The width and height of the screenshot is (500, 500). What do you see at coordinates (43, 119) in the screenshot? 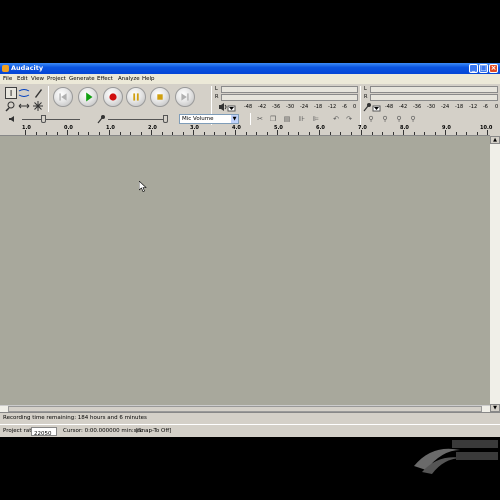
I see `output-volume-thumb` at bounding box center [43, 119].